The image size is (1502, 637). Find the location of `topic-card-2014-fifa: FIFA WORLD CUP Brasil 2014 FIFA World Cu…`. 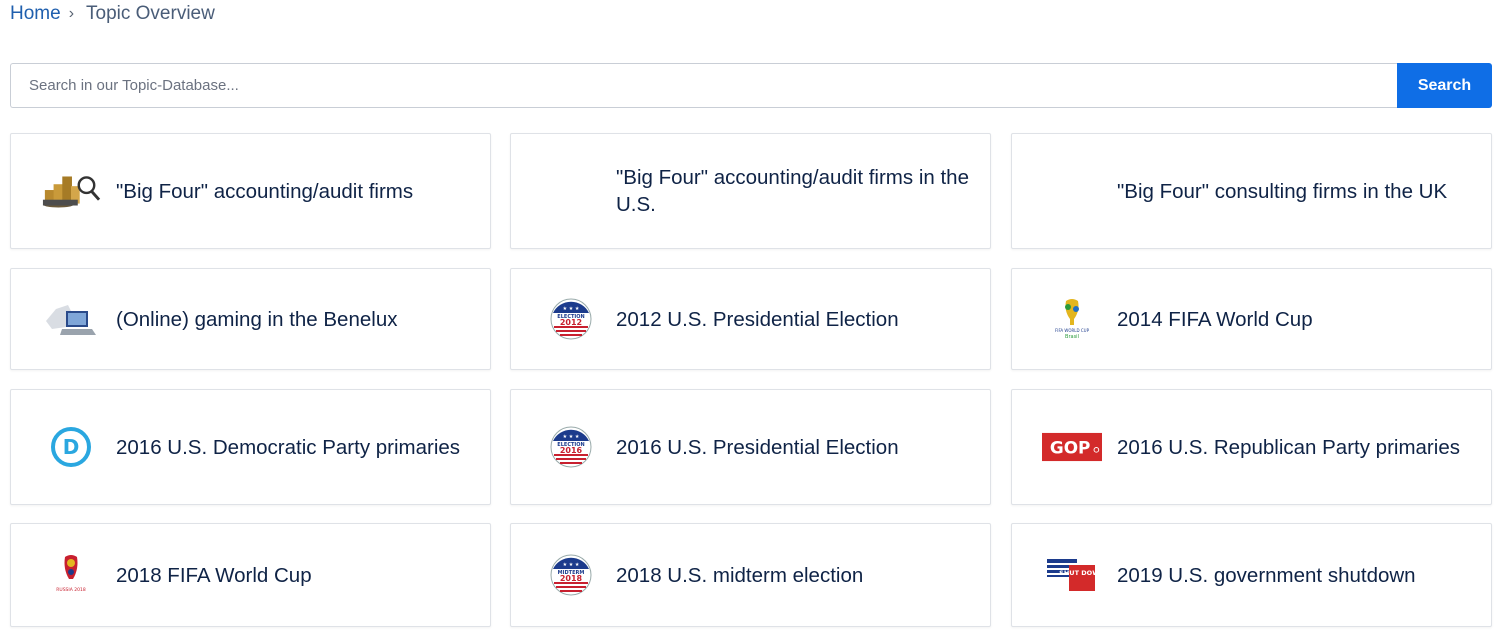

topic-card-2014-fifa: FIFA WORLD CUP Brasil 2014 FIFA World Cu… is located at coordinates (1251, 319).